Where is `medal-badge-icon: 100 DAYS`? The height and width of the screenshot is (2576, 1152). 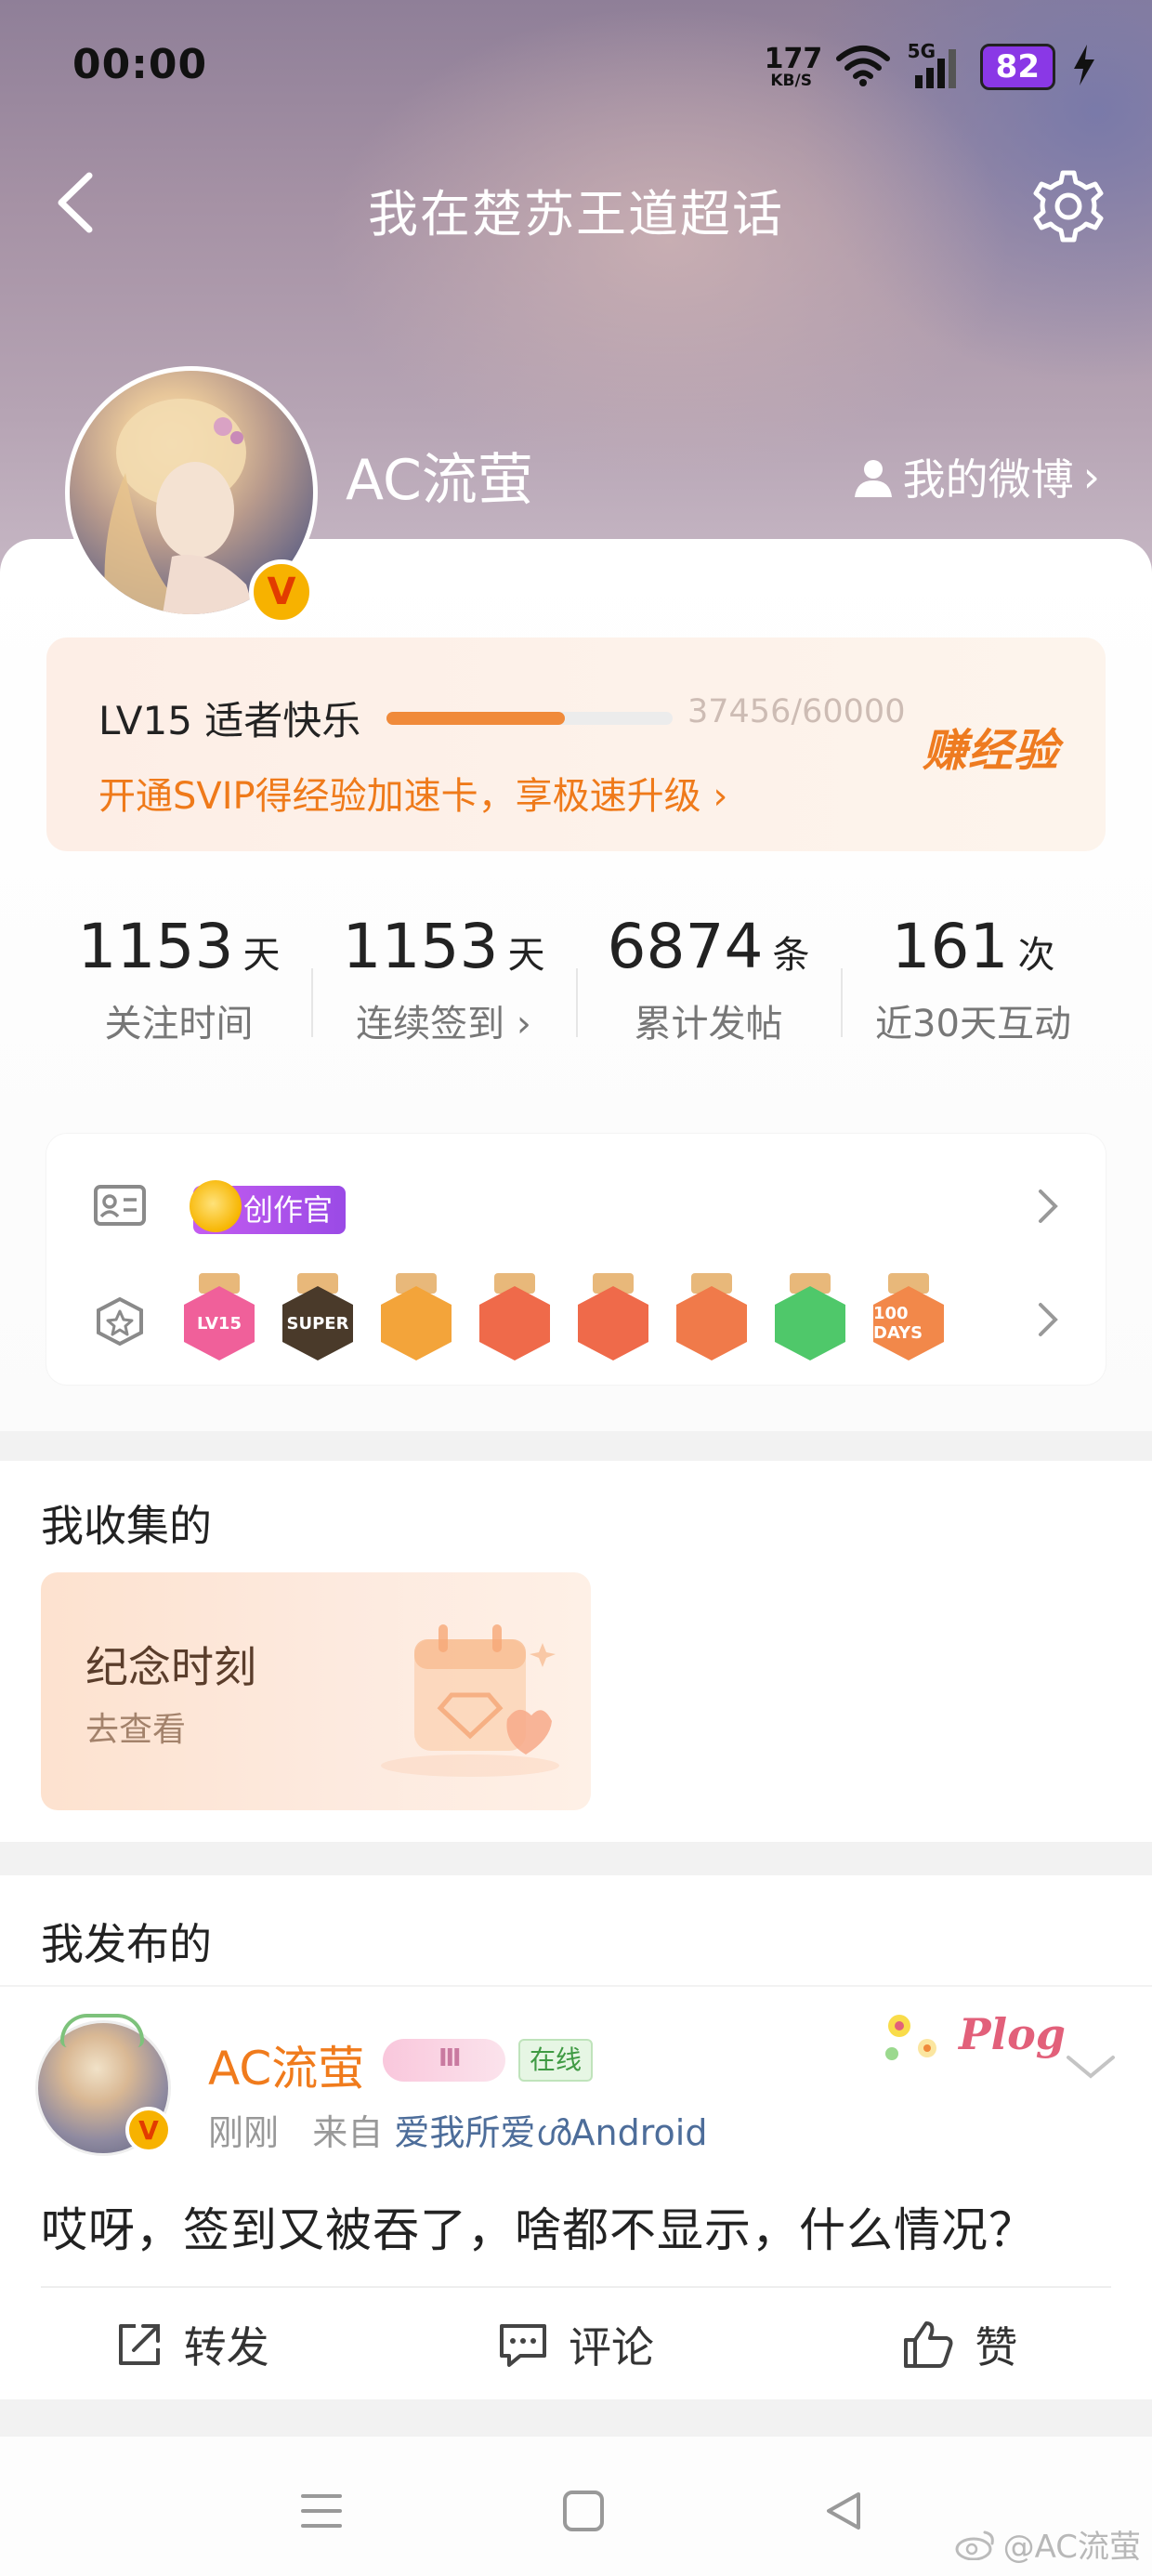
medal-badge-icon: 100 DAYS is located at coordinates (908, 1317).